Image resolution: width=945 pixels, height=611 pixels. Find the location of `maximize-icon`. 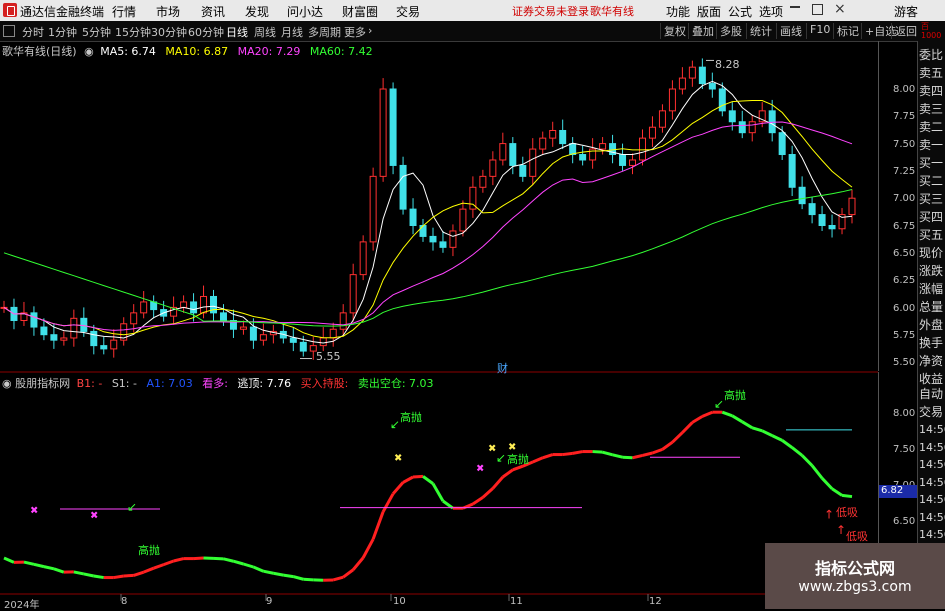

maximize-icon is located at coordinates (817, 9).